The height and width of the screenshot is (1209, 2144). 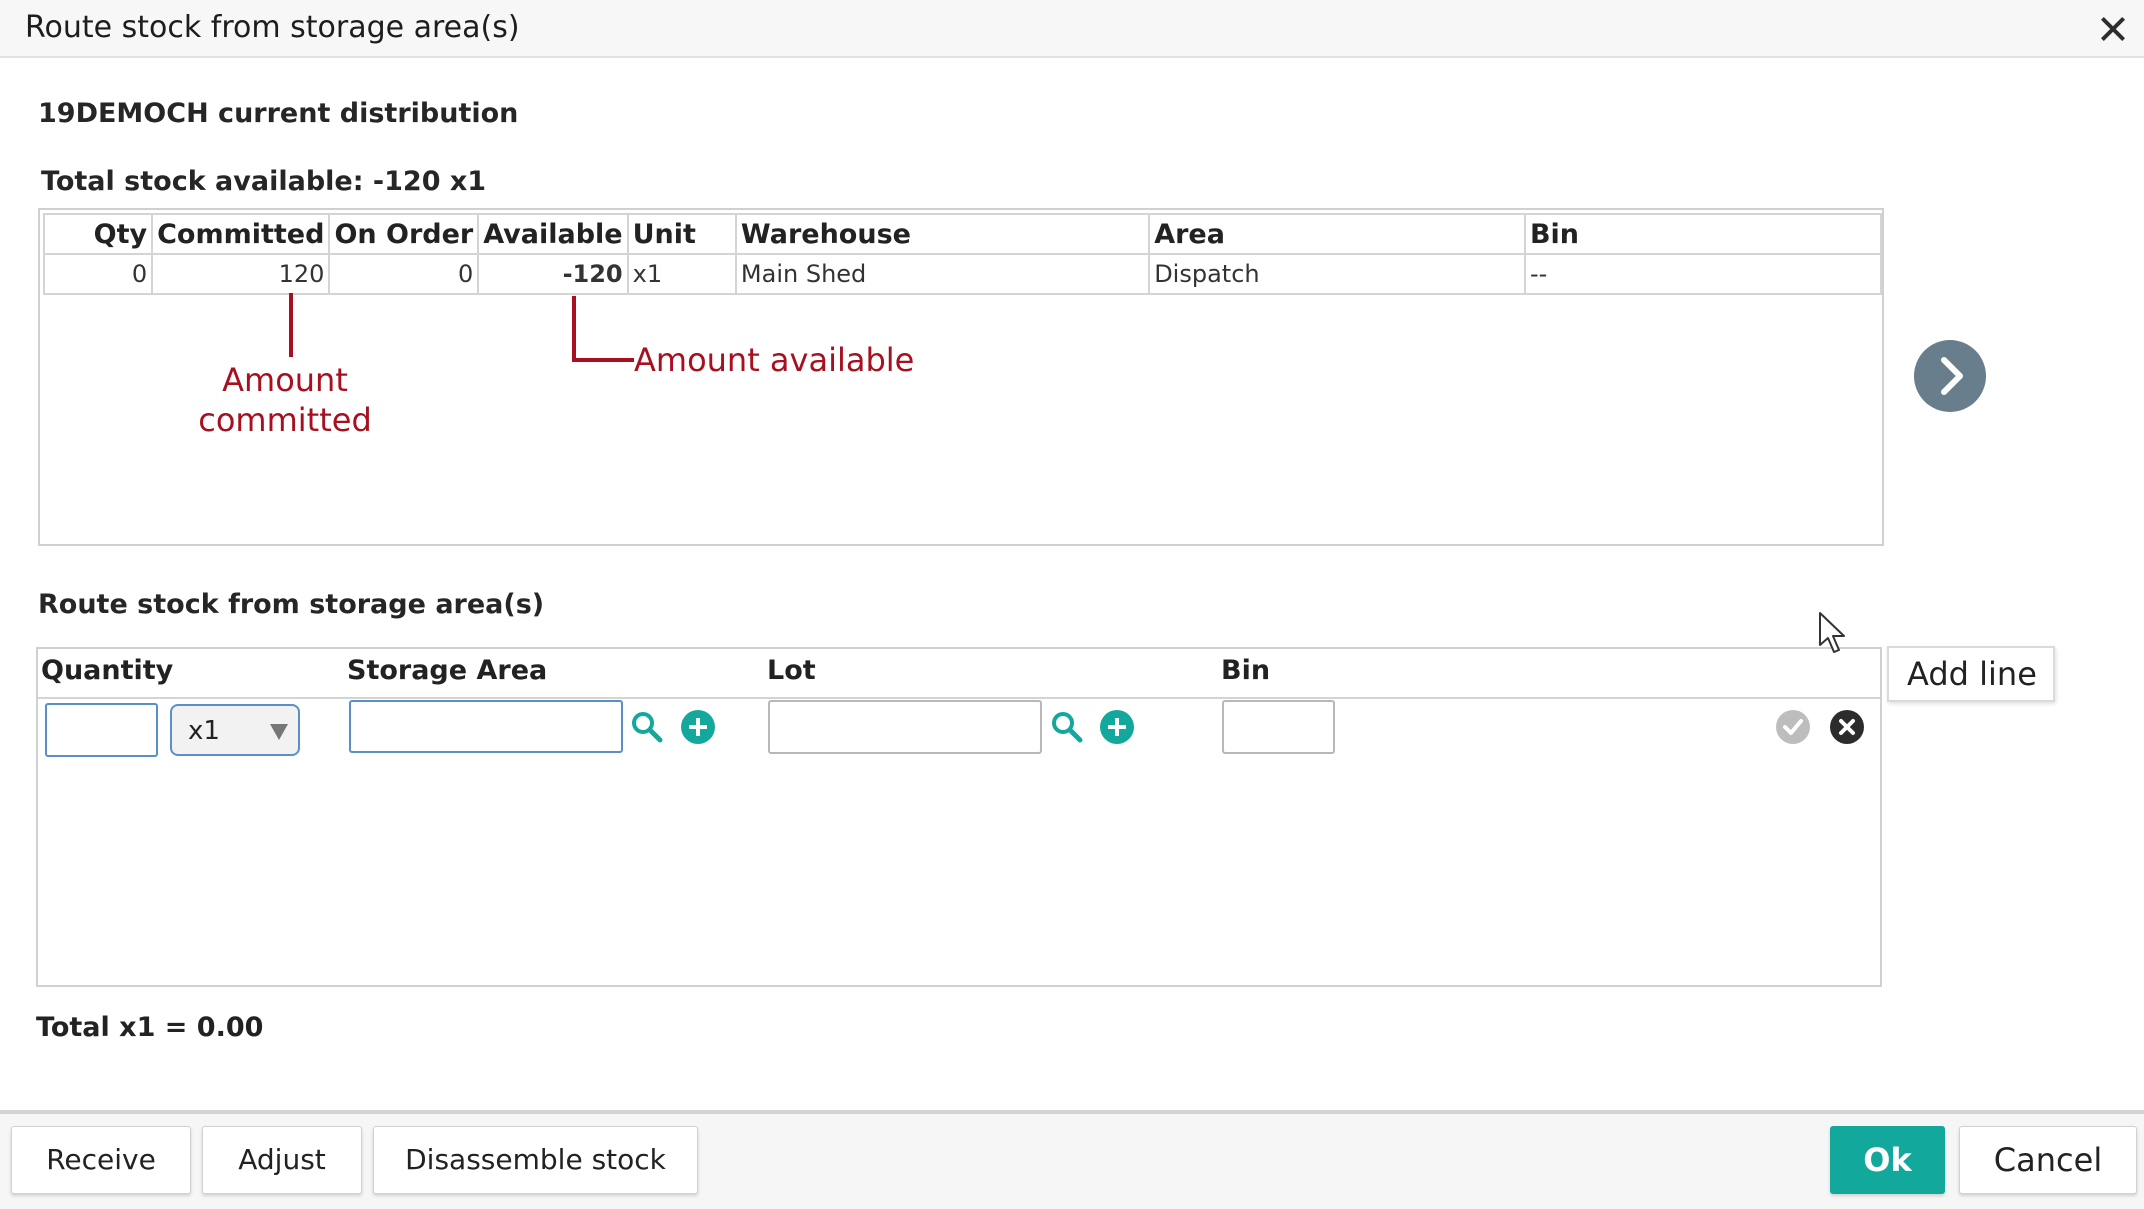 I want to click on col-committed: Committed, so click(x=241, y=234).